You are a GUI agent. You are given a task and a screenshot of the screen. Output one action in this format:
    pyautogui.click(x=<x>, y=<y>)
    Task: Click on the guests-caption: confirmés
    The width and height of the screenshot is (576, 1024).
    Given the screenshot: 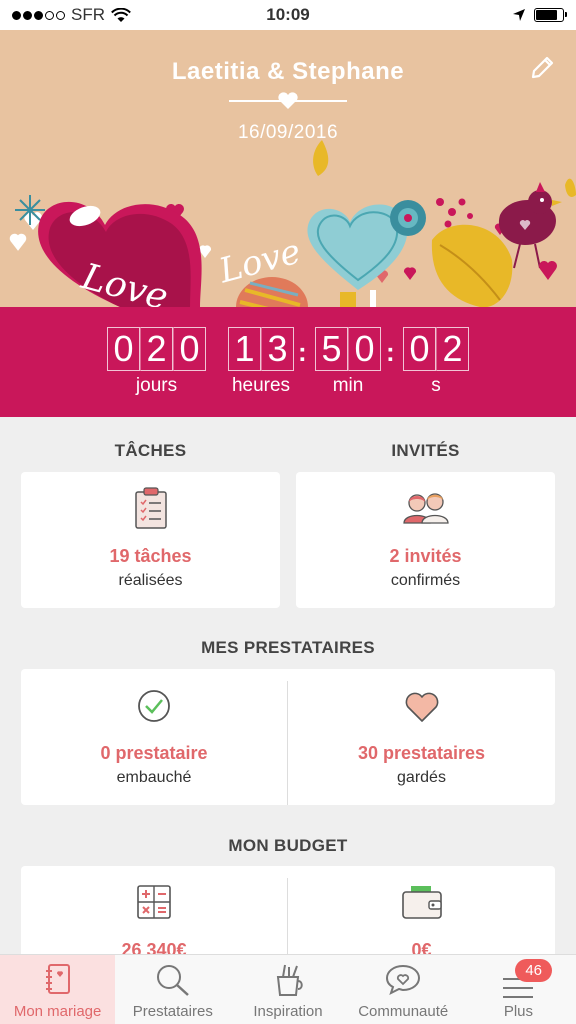 What is the action you would take?
    pyautogui.click(x=425, y=580)
    